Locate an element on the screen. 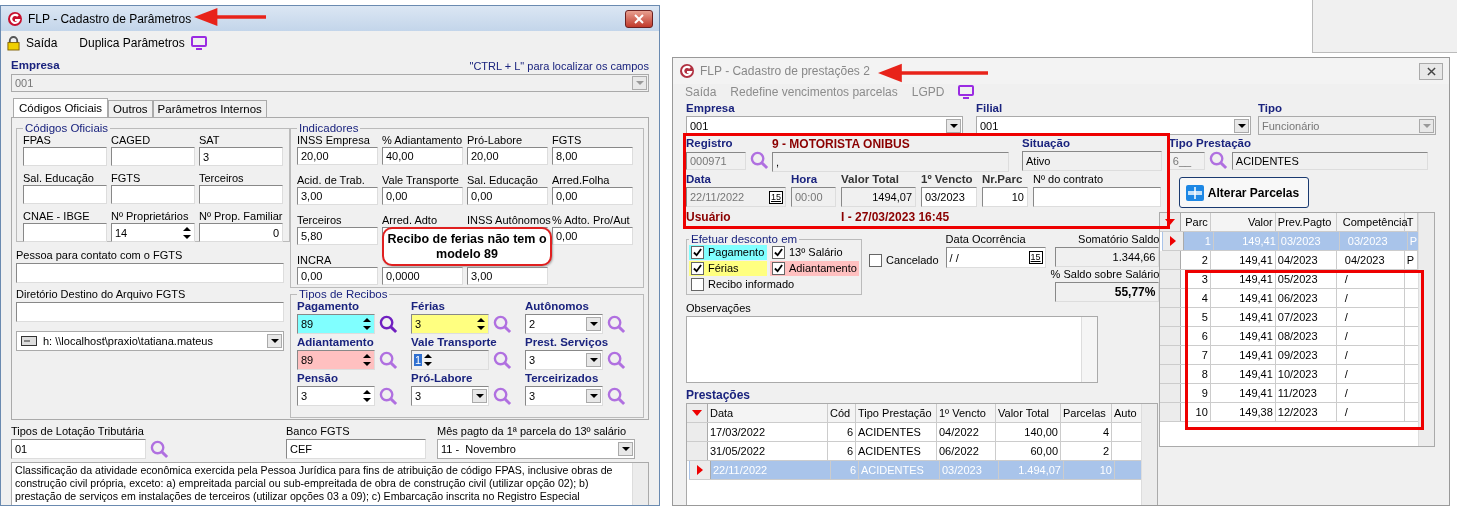 This screenshot has width=1457, height=506. notes-field is located at coordinates (892, 349).